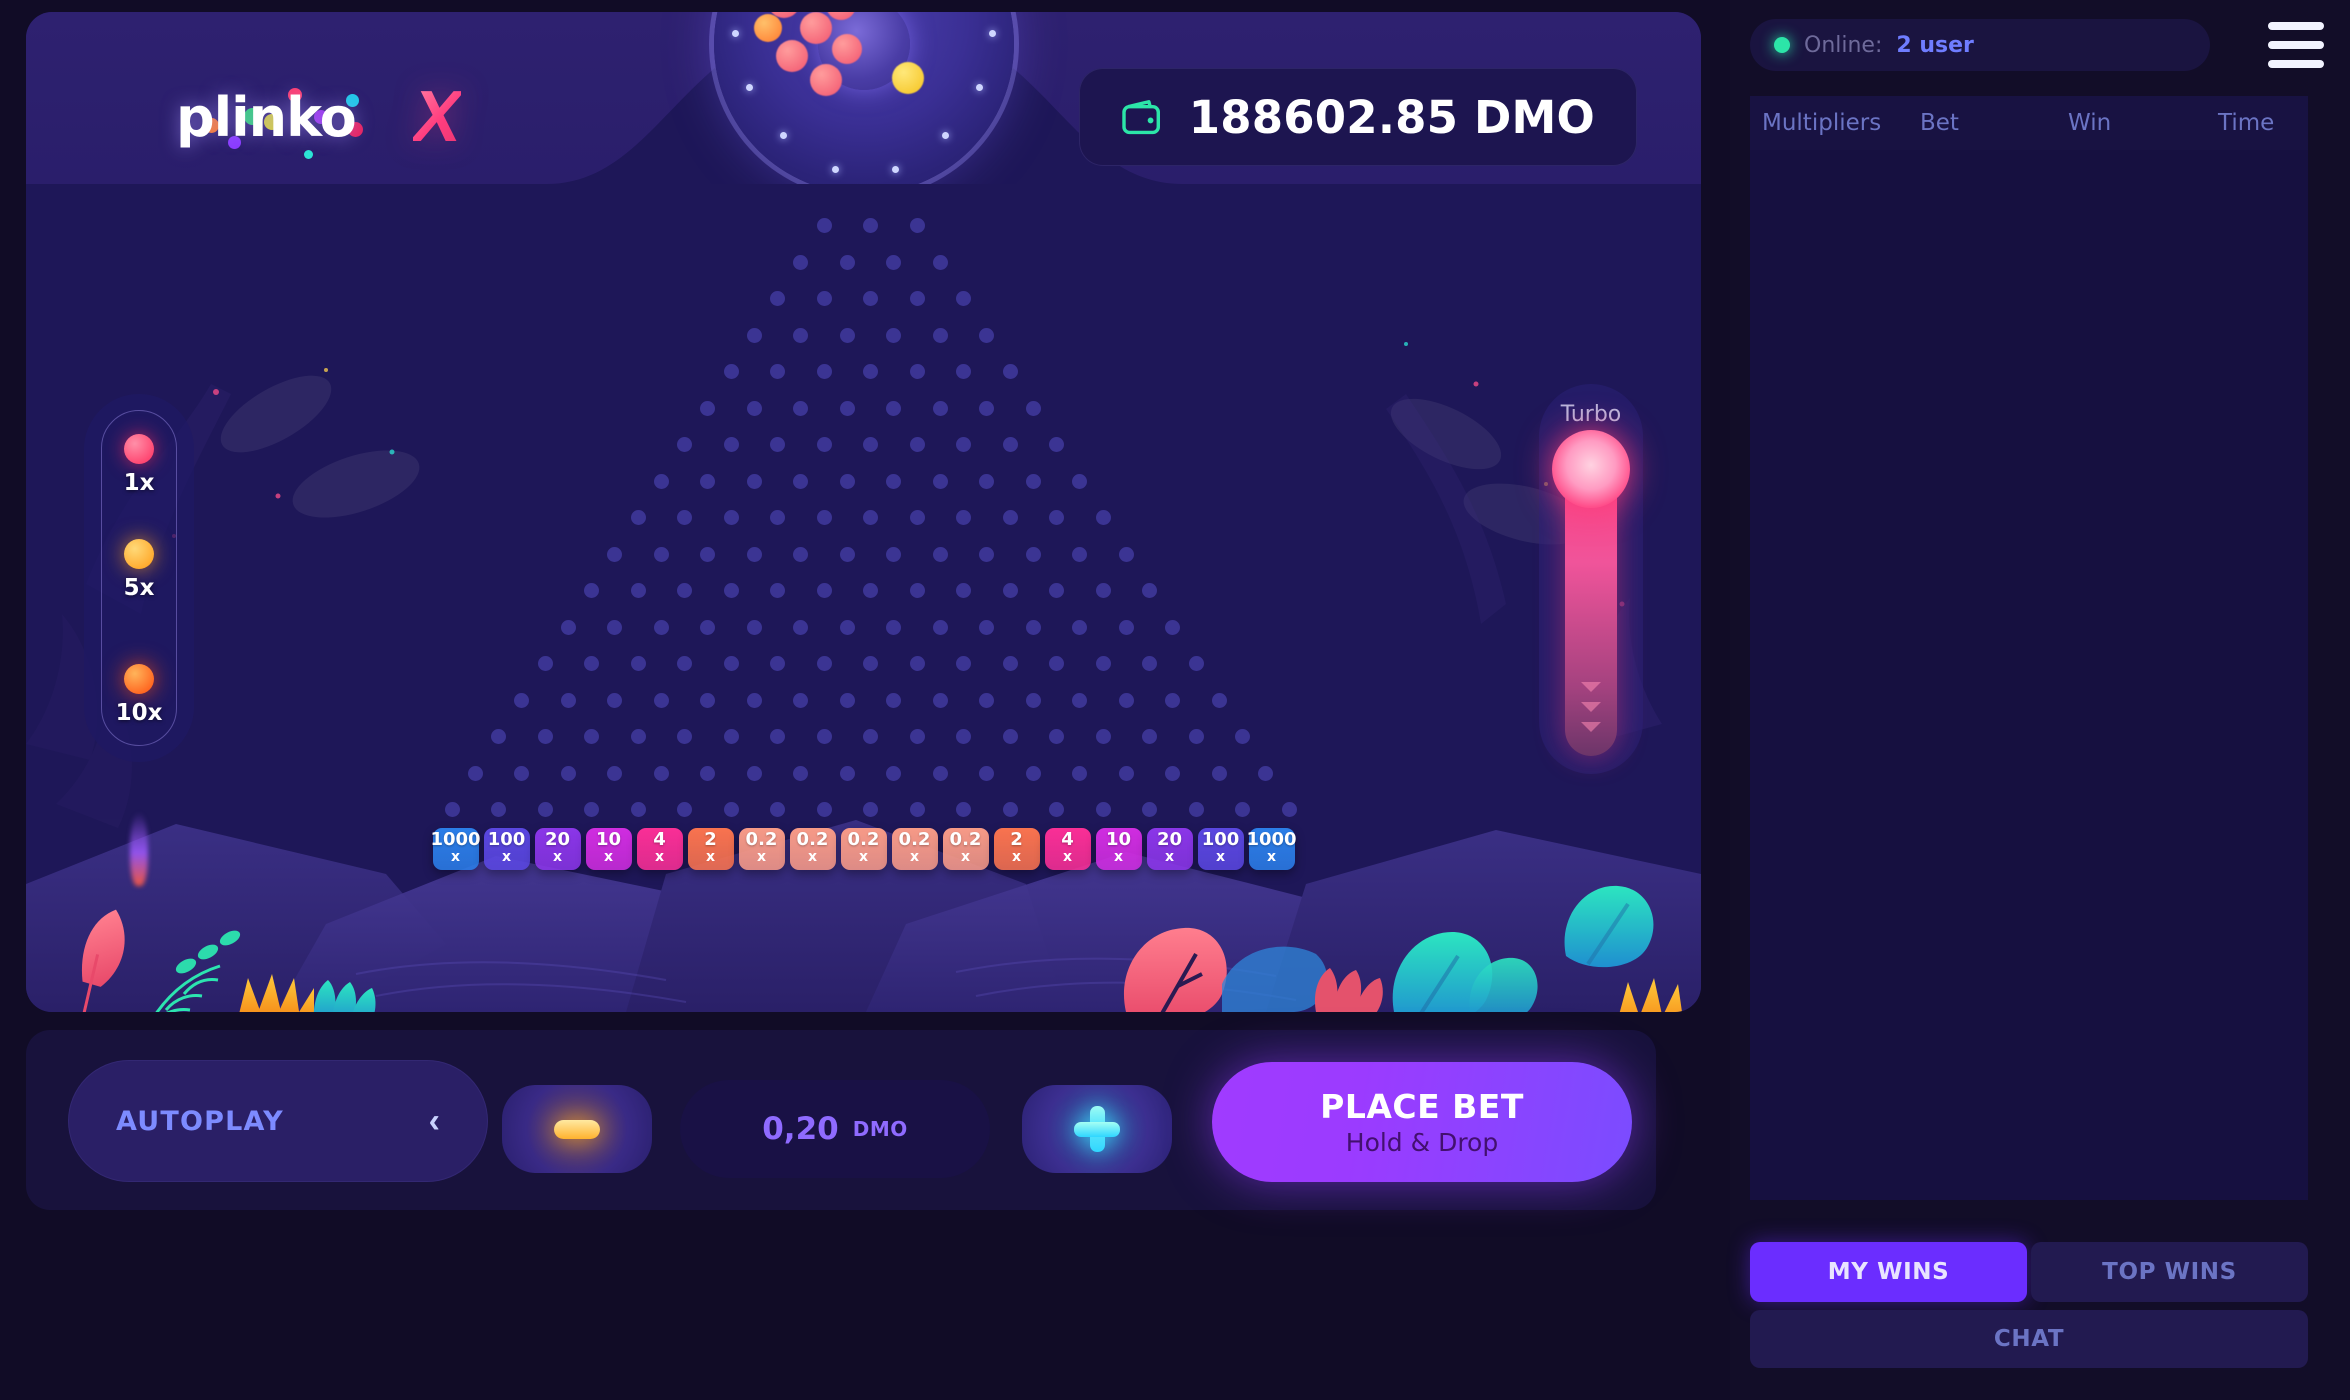 The width and height of the screenshot is (2350, 1400). Describe the element at coordinates (835, 1129) in the screenshot. I see `bet-amount-display: 0,20 DMO` at that location.